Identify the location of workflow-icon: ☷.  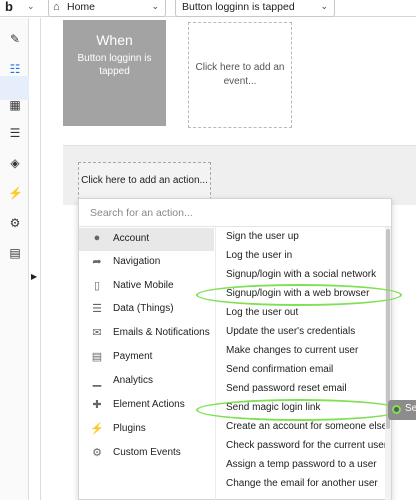
(15, 69).